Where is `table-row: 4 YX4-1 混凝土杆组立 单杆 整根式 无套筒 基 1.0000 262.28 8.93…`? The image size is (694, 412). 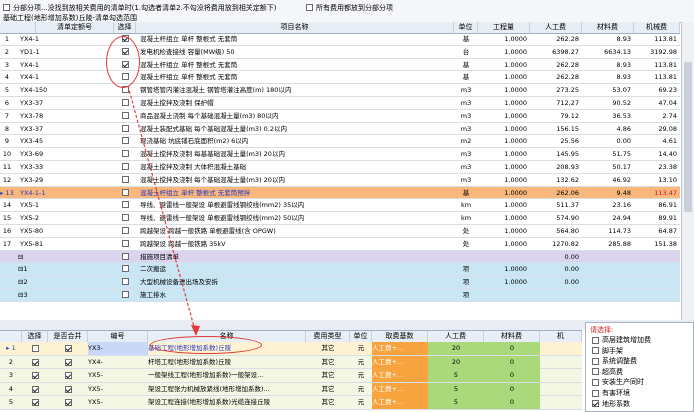 table-row: 4 YX4-1 混凝土杆组立 单杆 整根式 无套筒 基 1.0000 262.28 8.93… is located at coordinates (340, 78).